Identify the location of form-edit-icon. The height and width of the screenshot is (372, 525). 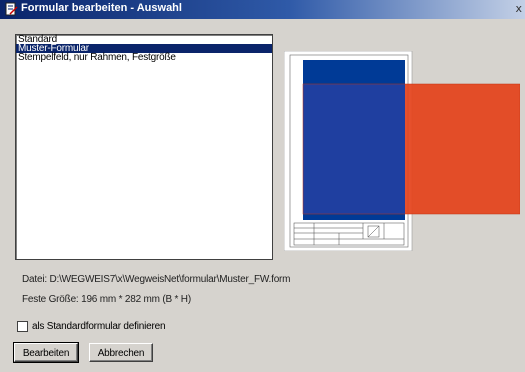
(11, 9).